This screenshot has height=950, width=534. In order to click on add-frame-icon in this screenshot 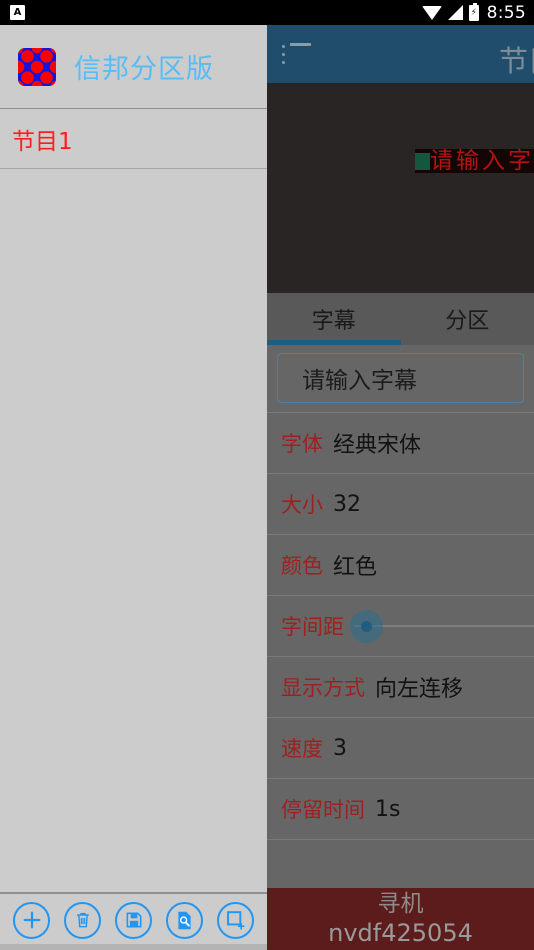, I will do `click(236, 920)`.